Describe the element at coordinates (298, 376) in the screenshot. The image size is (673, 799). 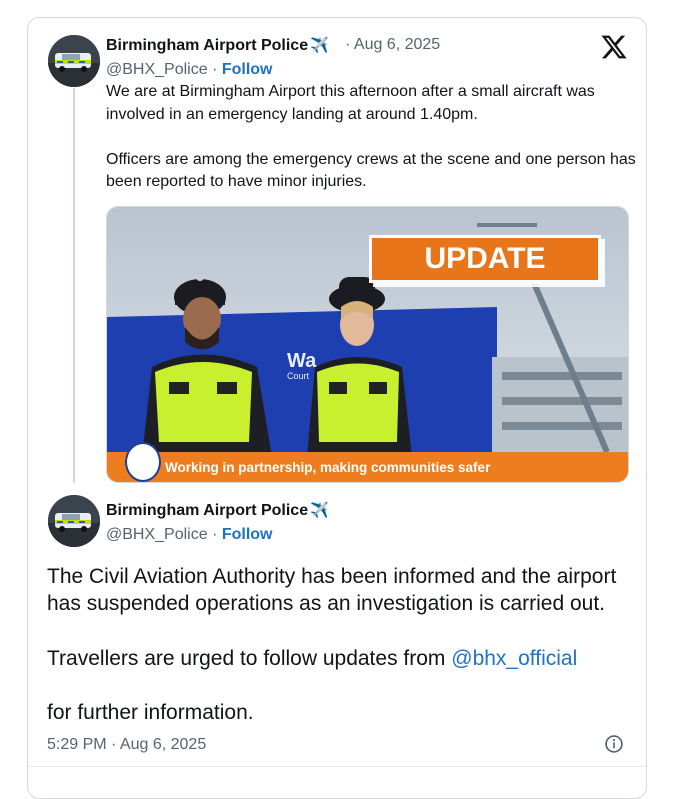
I see `building-sign-sub: Court` at that location.